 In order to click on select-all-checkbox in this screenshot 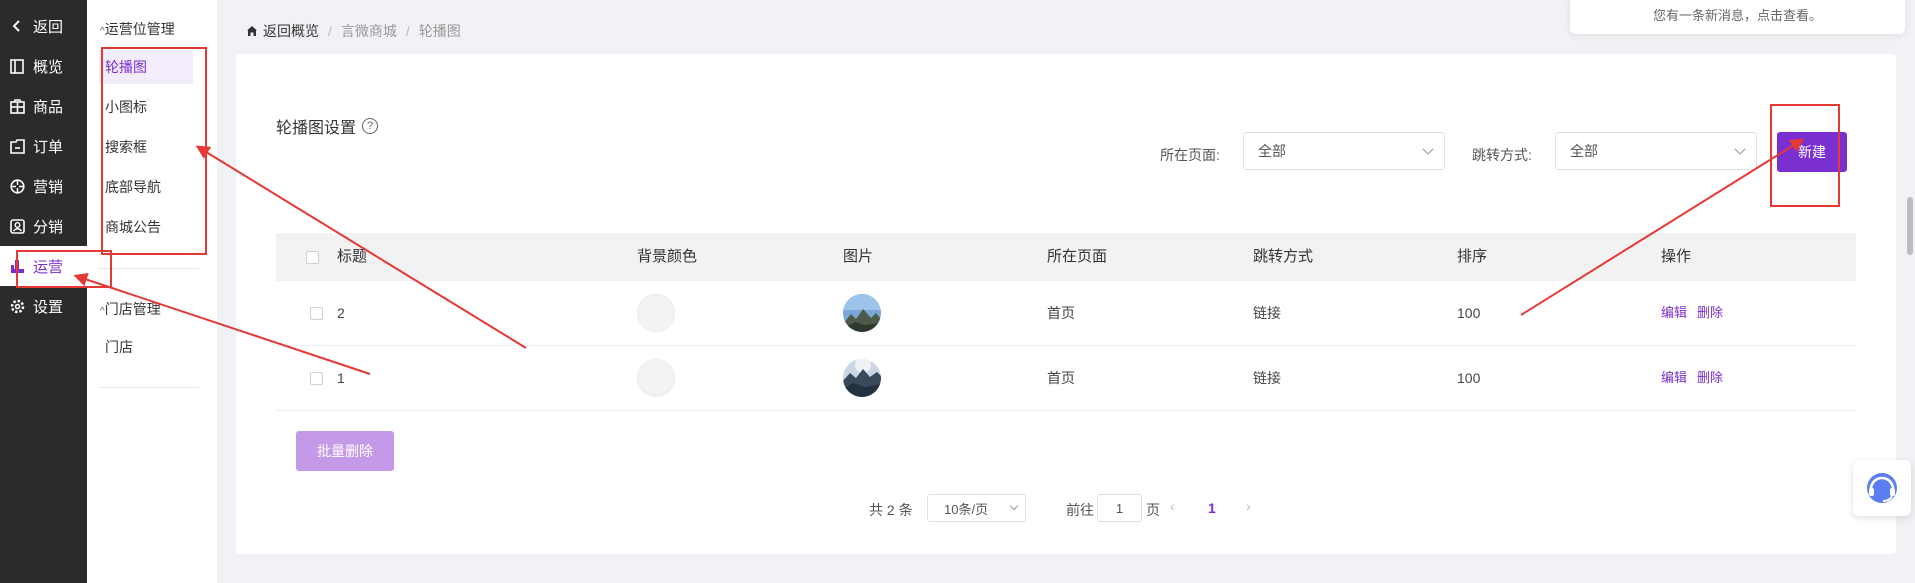, I will do `click(312, 257)`.